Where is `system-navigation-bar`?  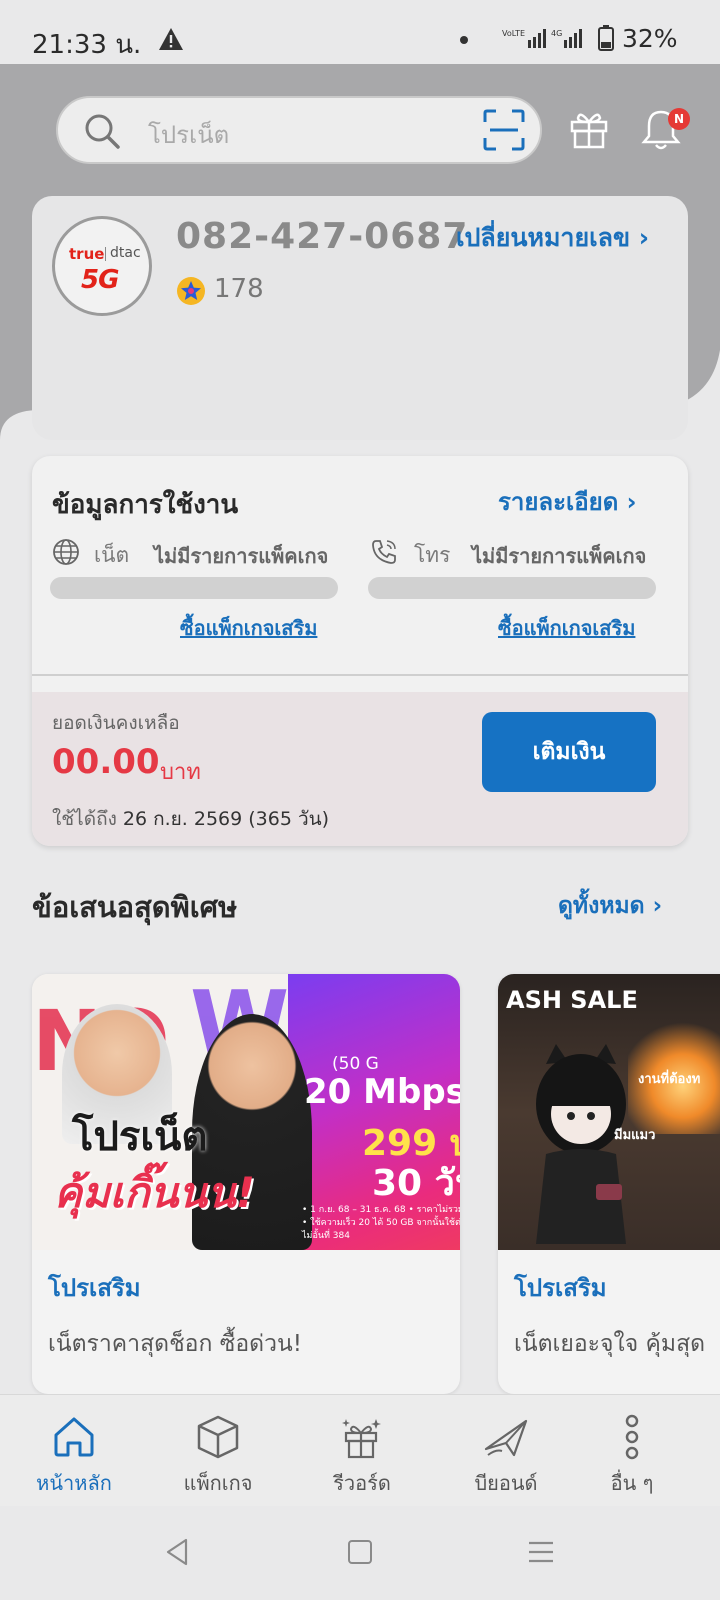
system-navigation-bar is located at coordinates (360, 1553).